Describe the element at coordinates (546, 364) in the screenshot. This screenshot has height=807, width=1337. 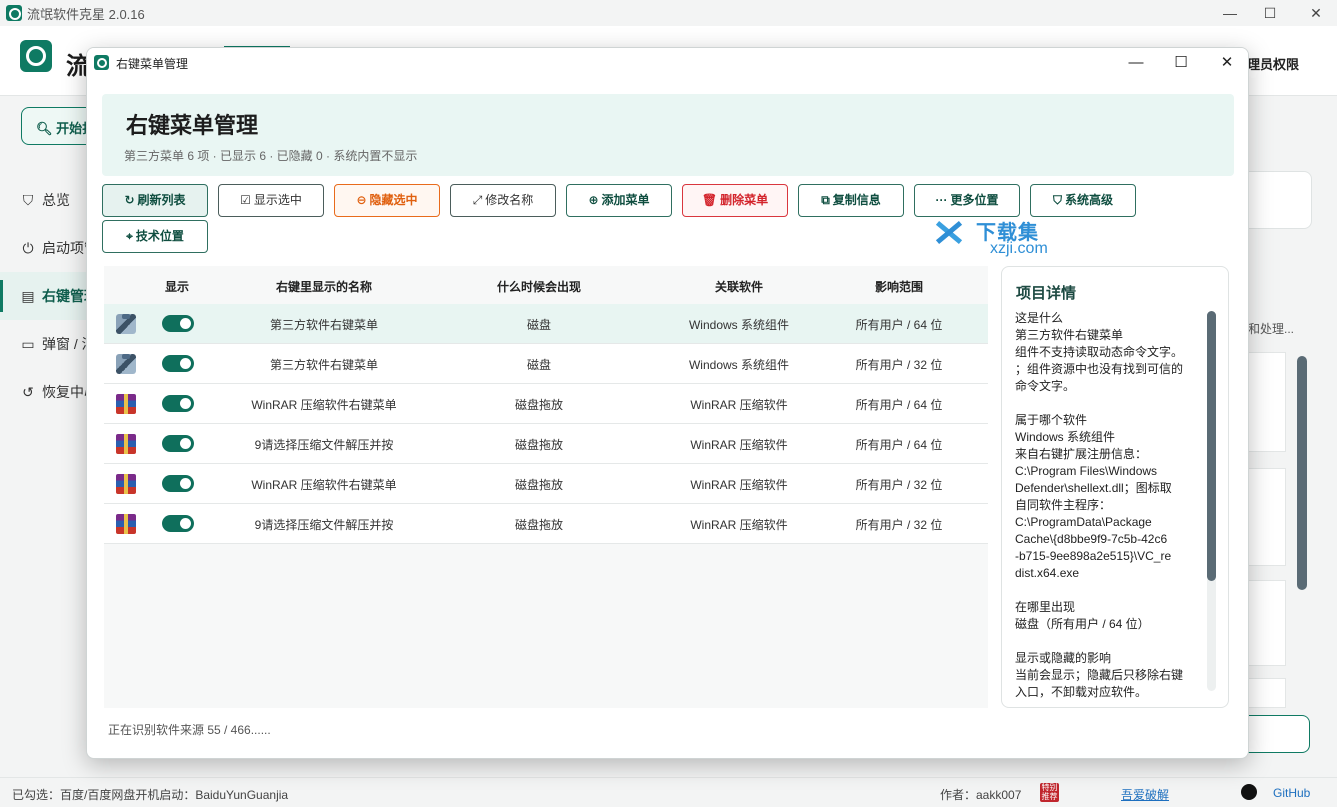
I see `table-row: 第三方软件右键菜单 磁盘 Windows 系统组件 所有用户 / 32 位` at that location.